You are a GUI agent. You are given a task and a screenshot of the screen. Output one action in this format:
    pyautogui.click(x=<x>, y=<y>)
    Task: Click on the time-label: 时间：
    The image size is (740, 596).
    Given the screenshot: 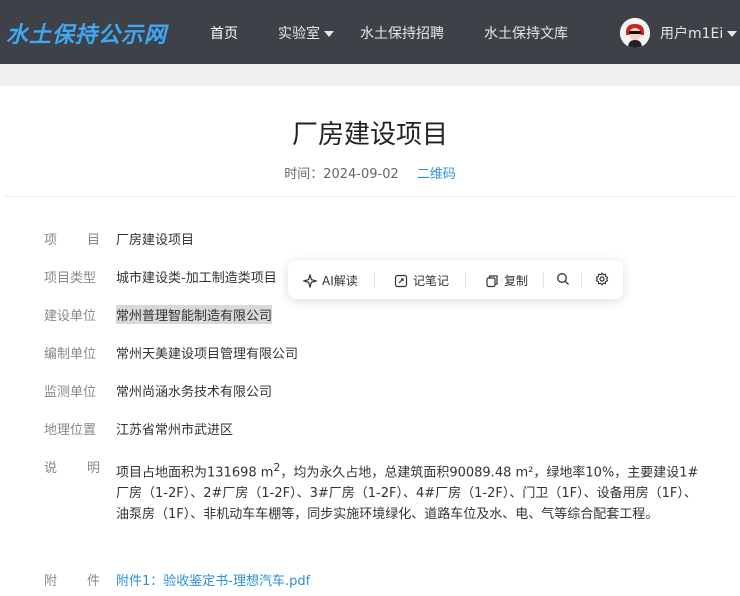 What is the action you would take?
    pyautogui.click(x=304, y=174)
    